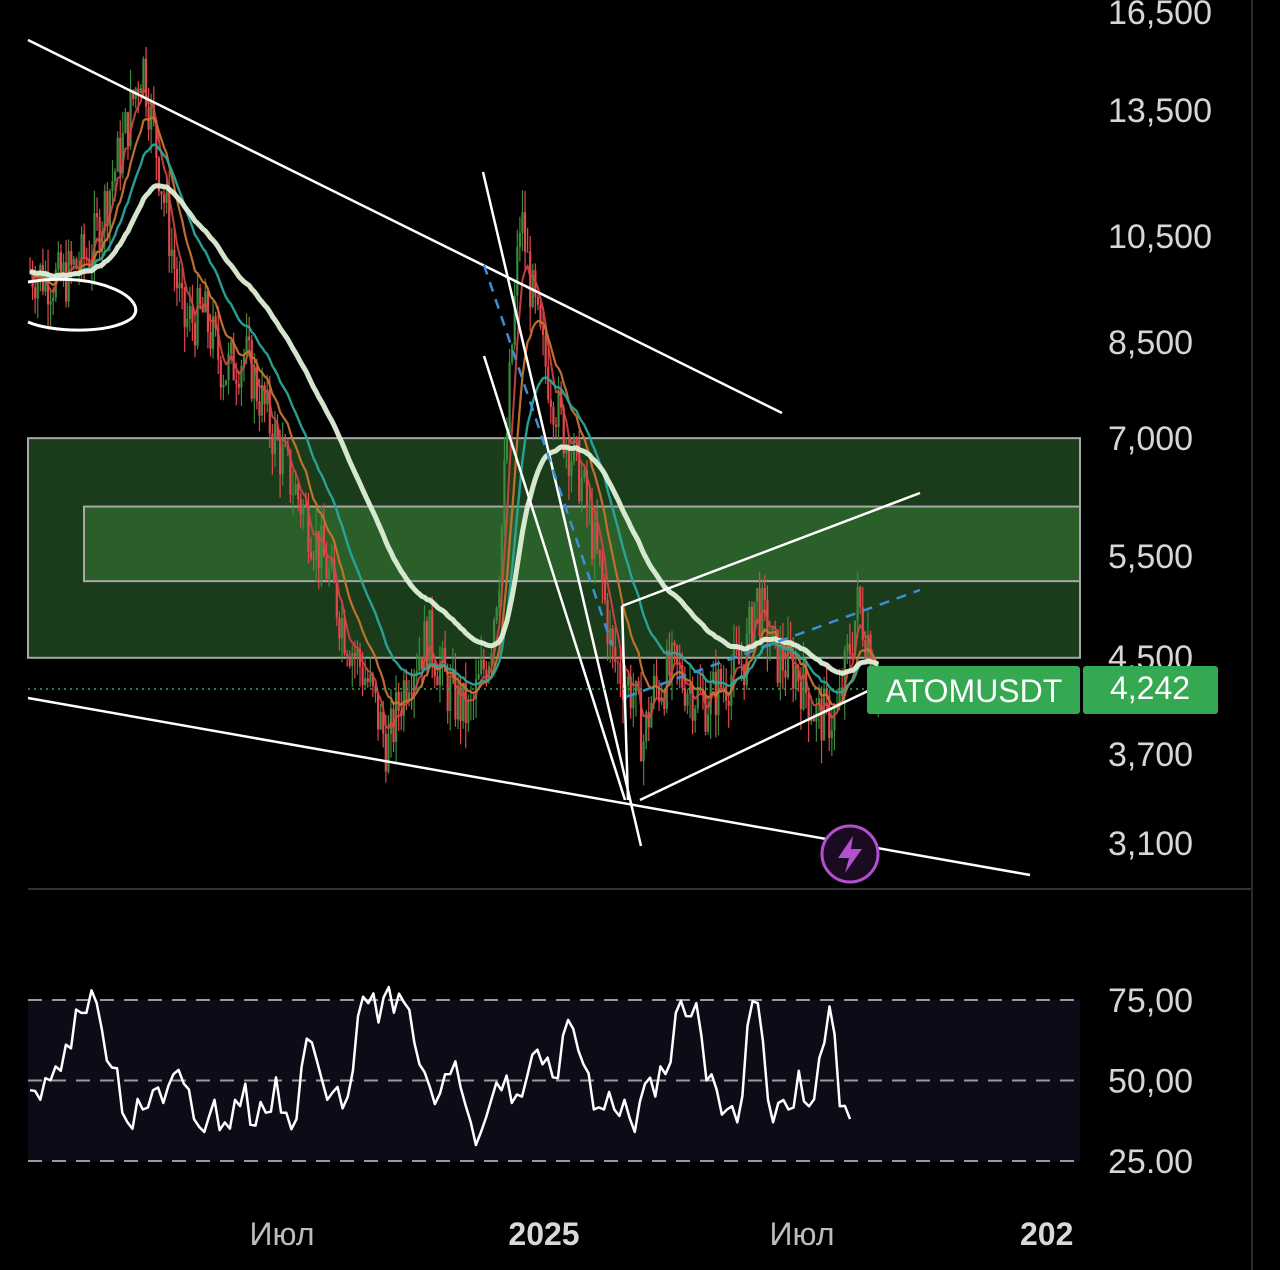 The width and height of the screenshot is (1280, 1270). I want to click on oscillator-tick-label: 75,00, so click(1150, 1001).